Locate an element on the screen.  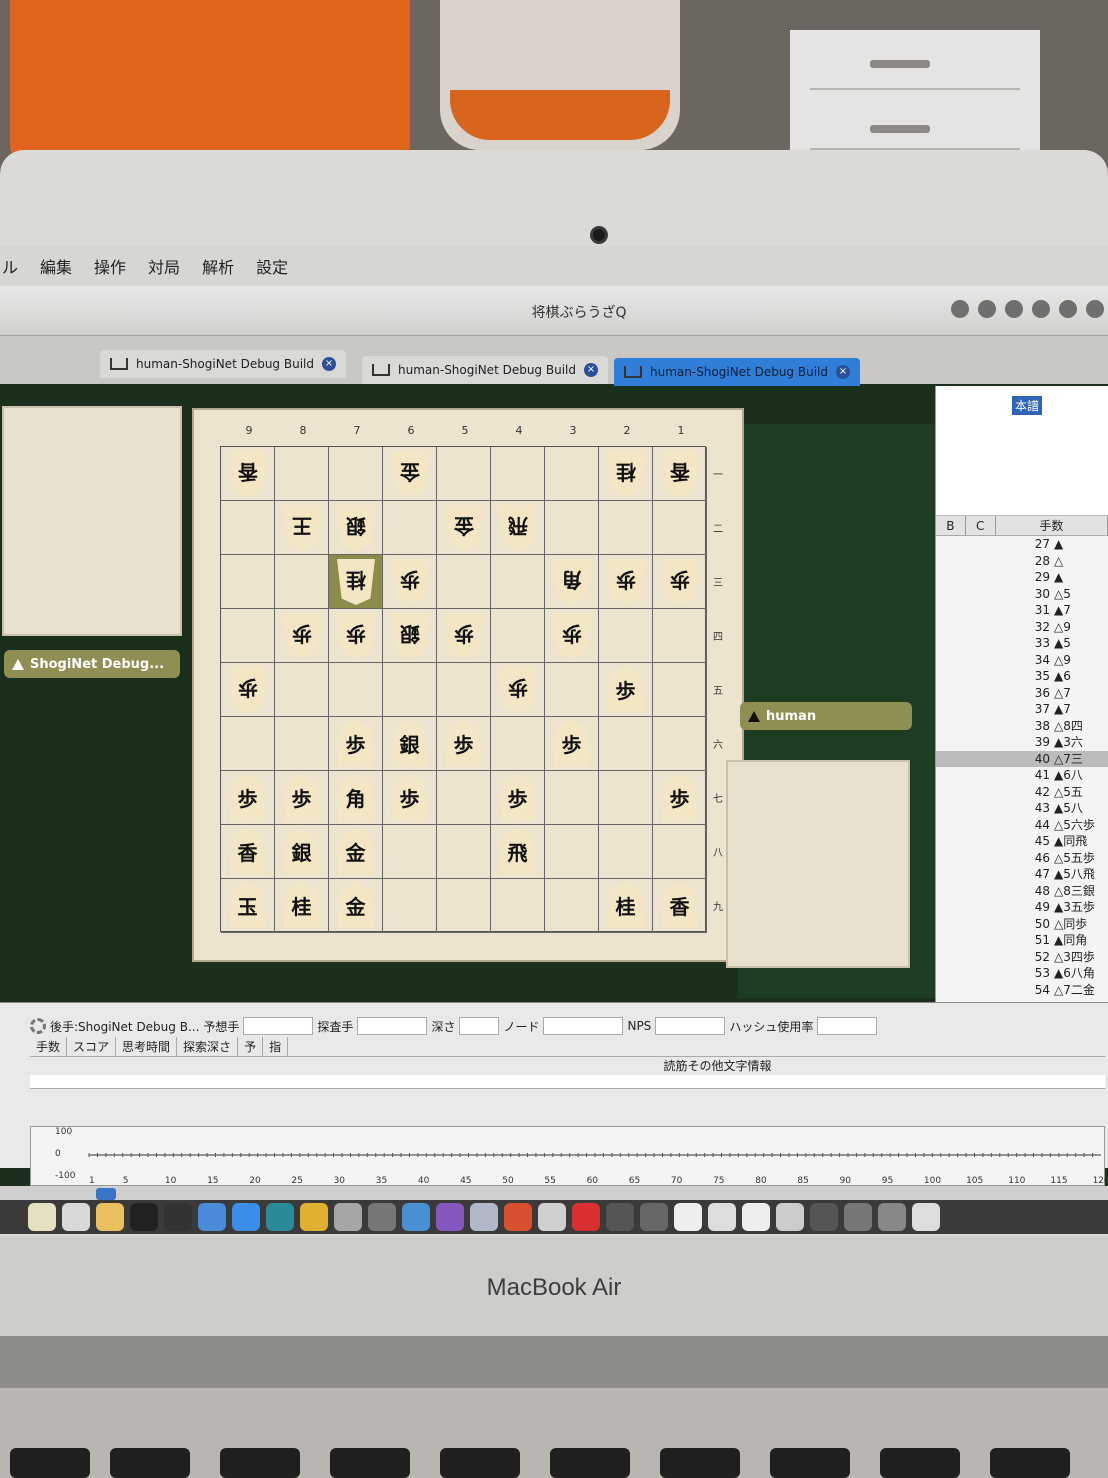
sente-piece: 桂 is located at coordinates (301, 905).